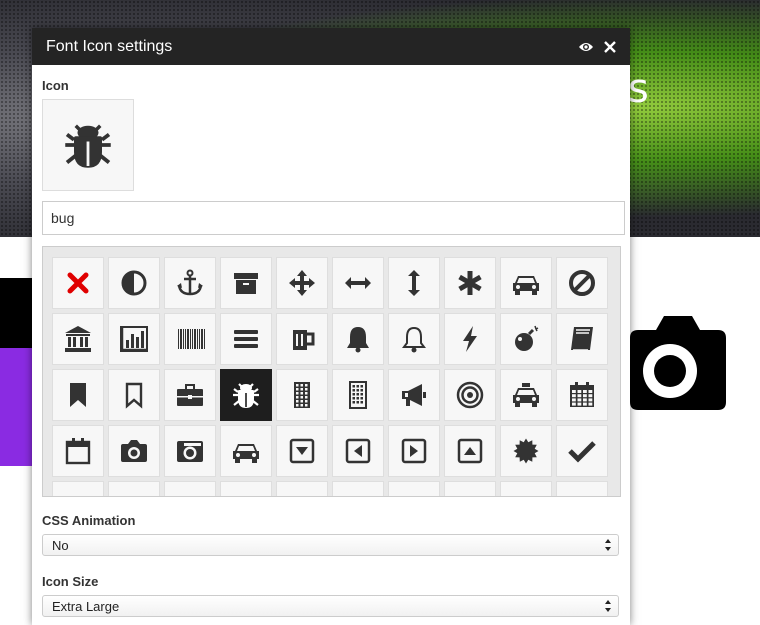 The image size is (760, 625). Describe the element at coordinates (610, 46) in the screenshot. I see `close-icon` at that location.